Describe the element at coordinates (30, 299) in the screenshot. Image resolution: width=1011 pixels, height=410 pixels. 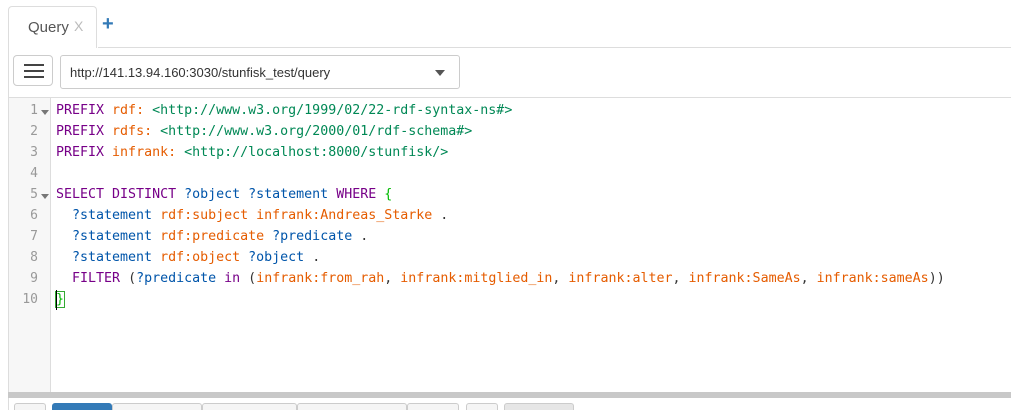
I see `line-number: 10` at that location.